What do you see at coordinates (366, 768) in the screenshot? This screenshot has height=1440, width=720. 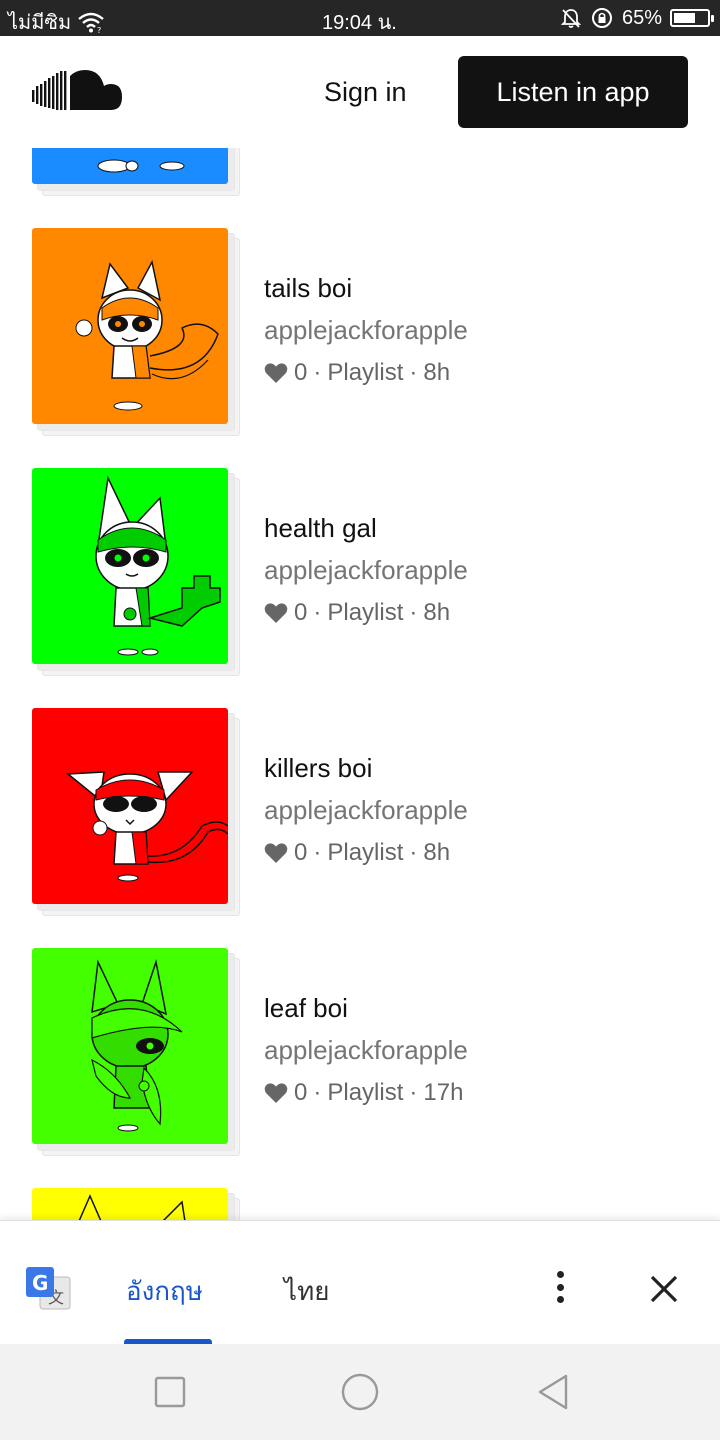 I see `playlist-title: killers boi` at bounding box center [366, 768].